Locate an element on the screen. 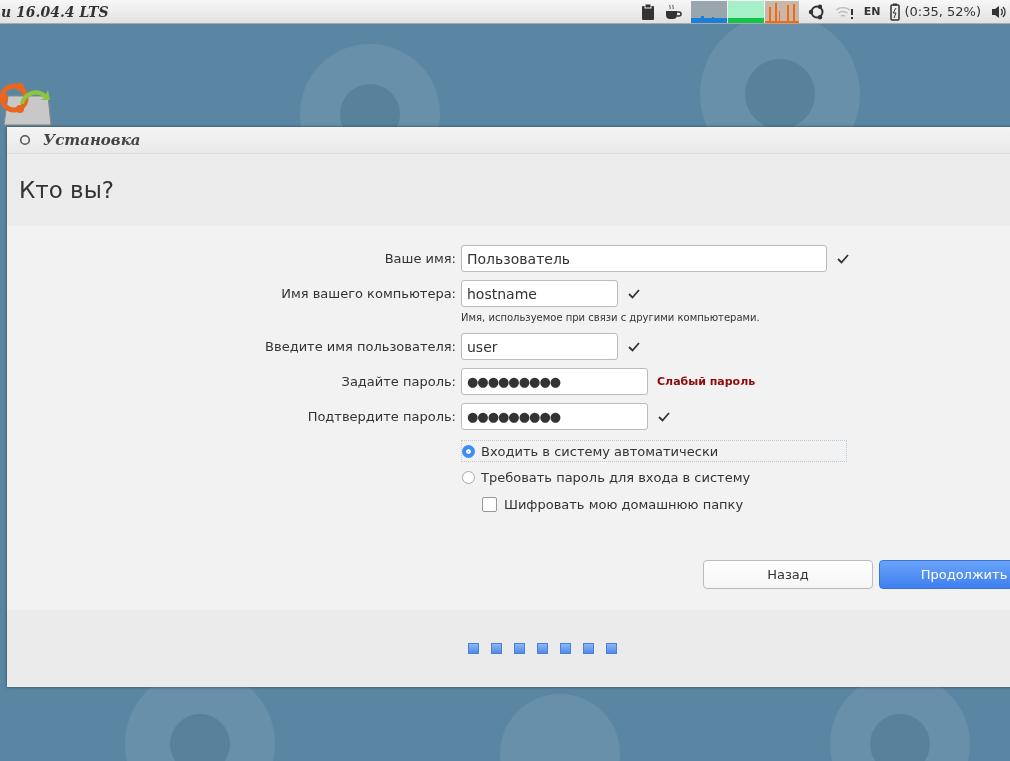  field-label: Подтвердите пароль: is located at coordinates (381, 417).